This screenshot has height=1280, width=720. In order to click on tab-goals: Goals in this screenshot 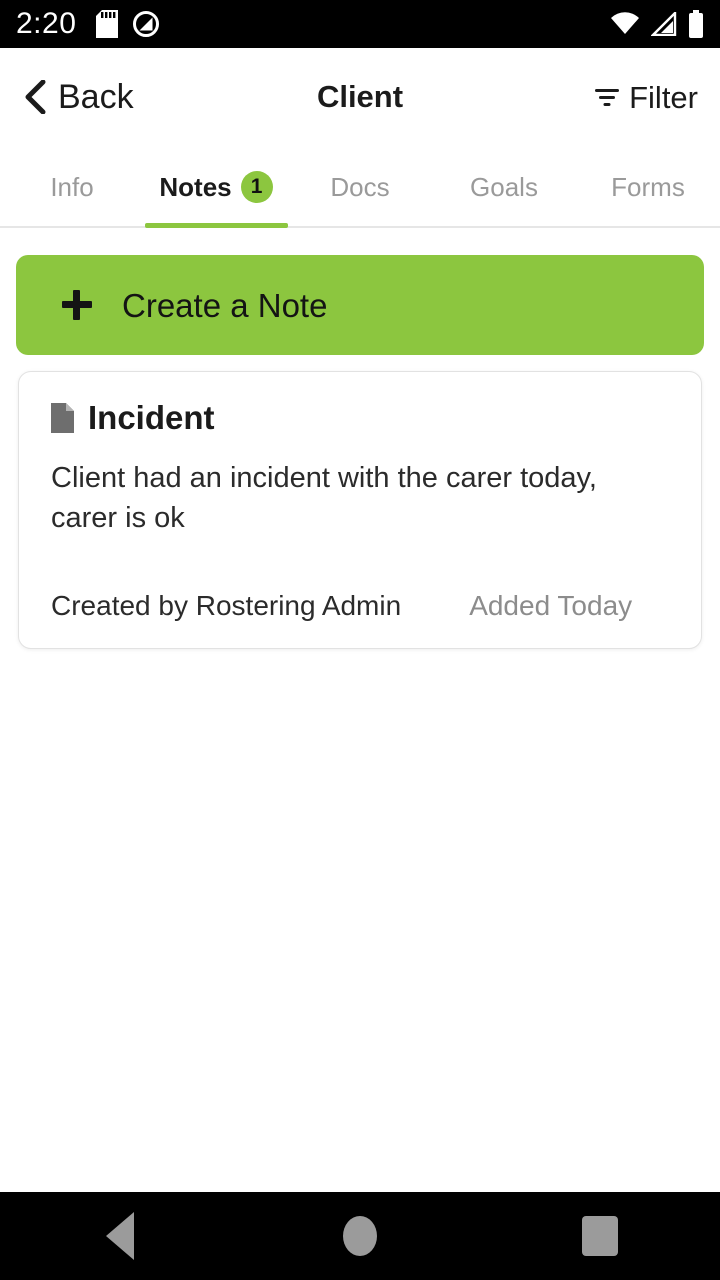, I will do `click(504, 187)`.